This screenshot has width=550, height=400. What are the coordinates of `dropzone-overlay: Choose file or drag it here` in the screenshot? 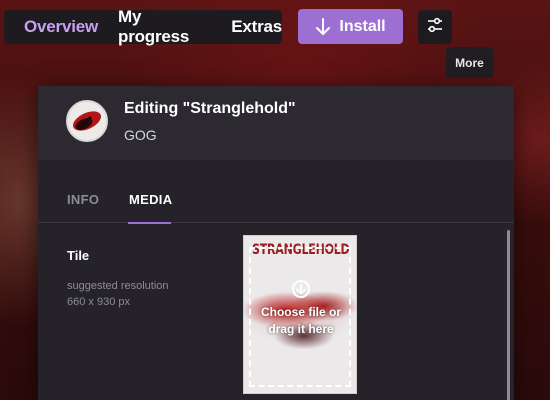 It's located at (300, 316).